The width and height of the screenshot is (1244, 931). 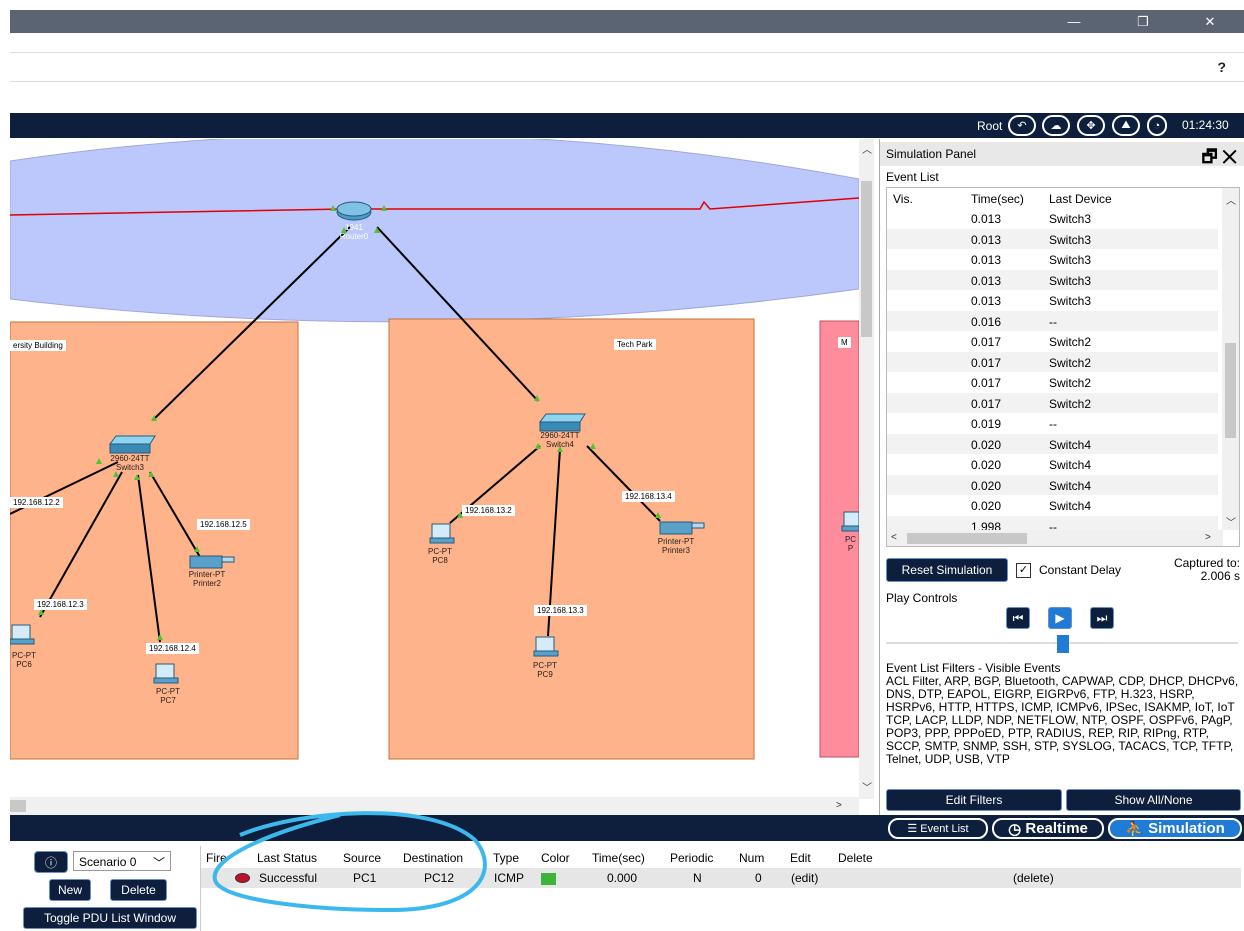 I want to click on info-icon: ⓘ, so click(x=51, y=862).